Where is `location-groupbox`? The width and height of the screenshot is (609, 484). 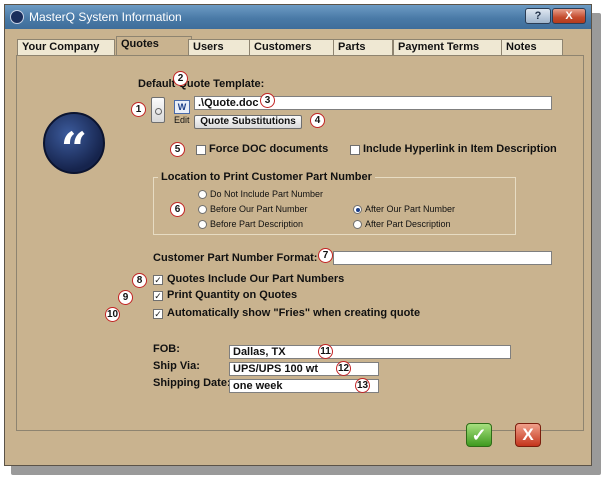 location-groupbox is located at coordinates (334, 206).